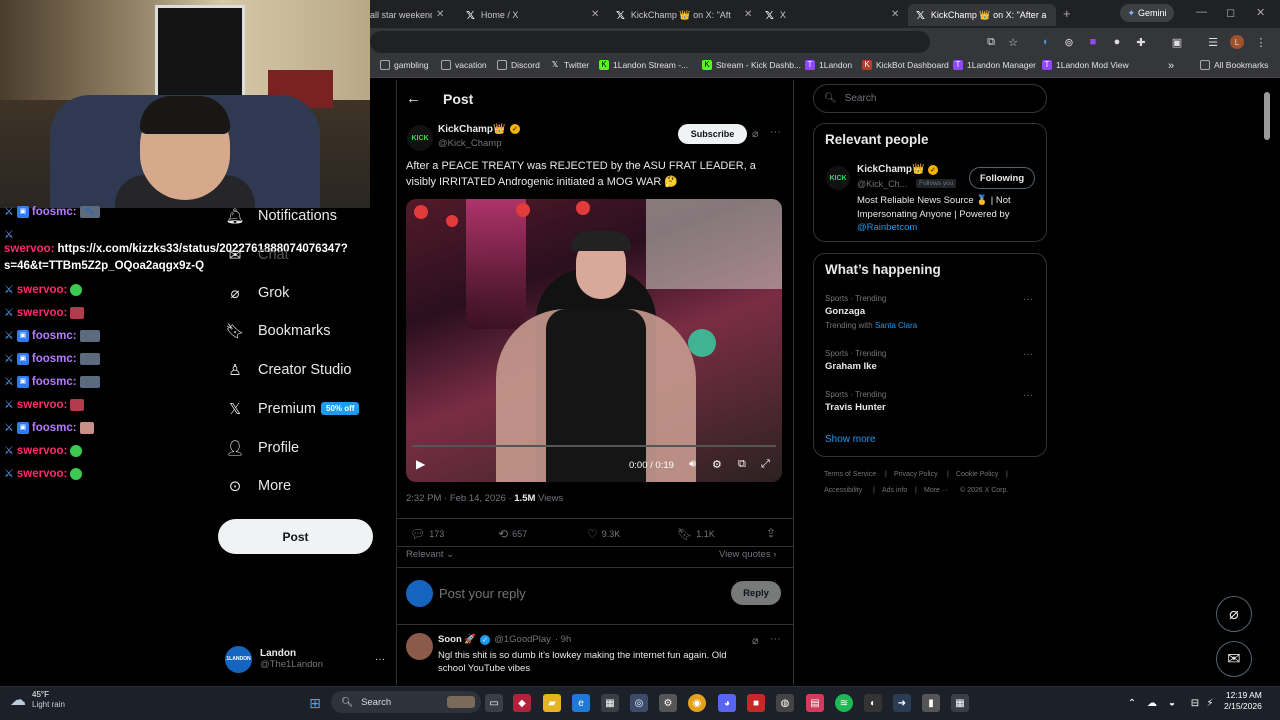 Image resolution: width=1280 pixels, height=720 pixels. Describe the element at coordinates (696, 534) in the screenshot. I see `bookmark-action: 🔖︎ 1.1K` at that location.